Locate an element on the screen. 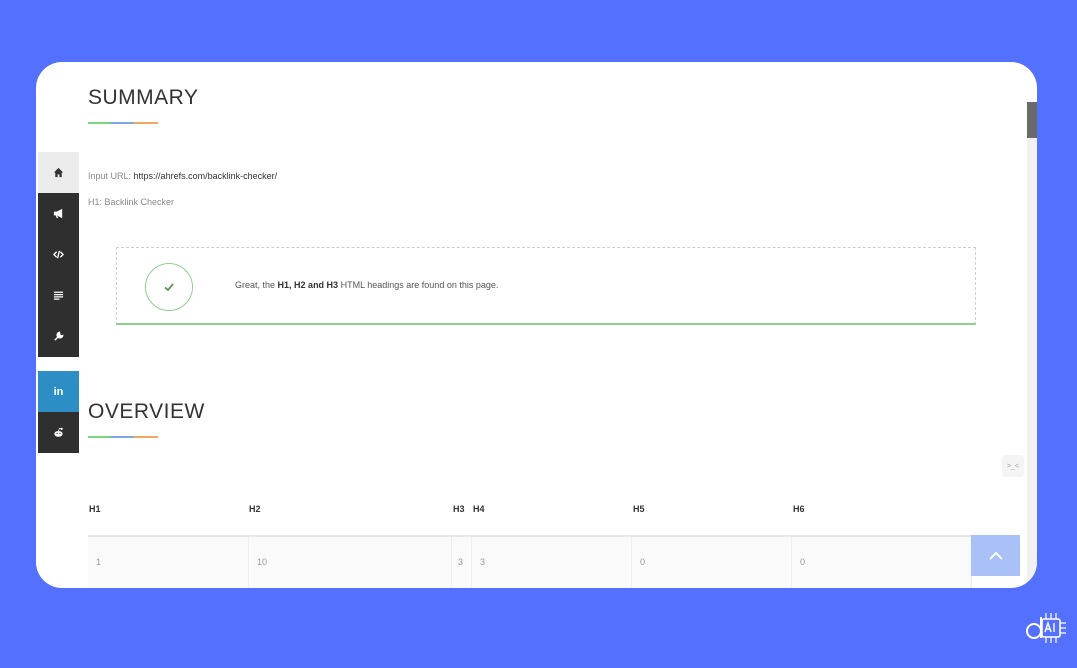 This screenshot has height=668, width=1077. megaphone-icon is located at coordinates (58, 213).